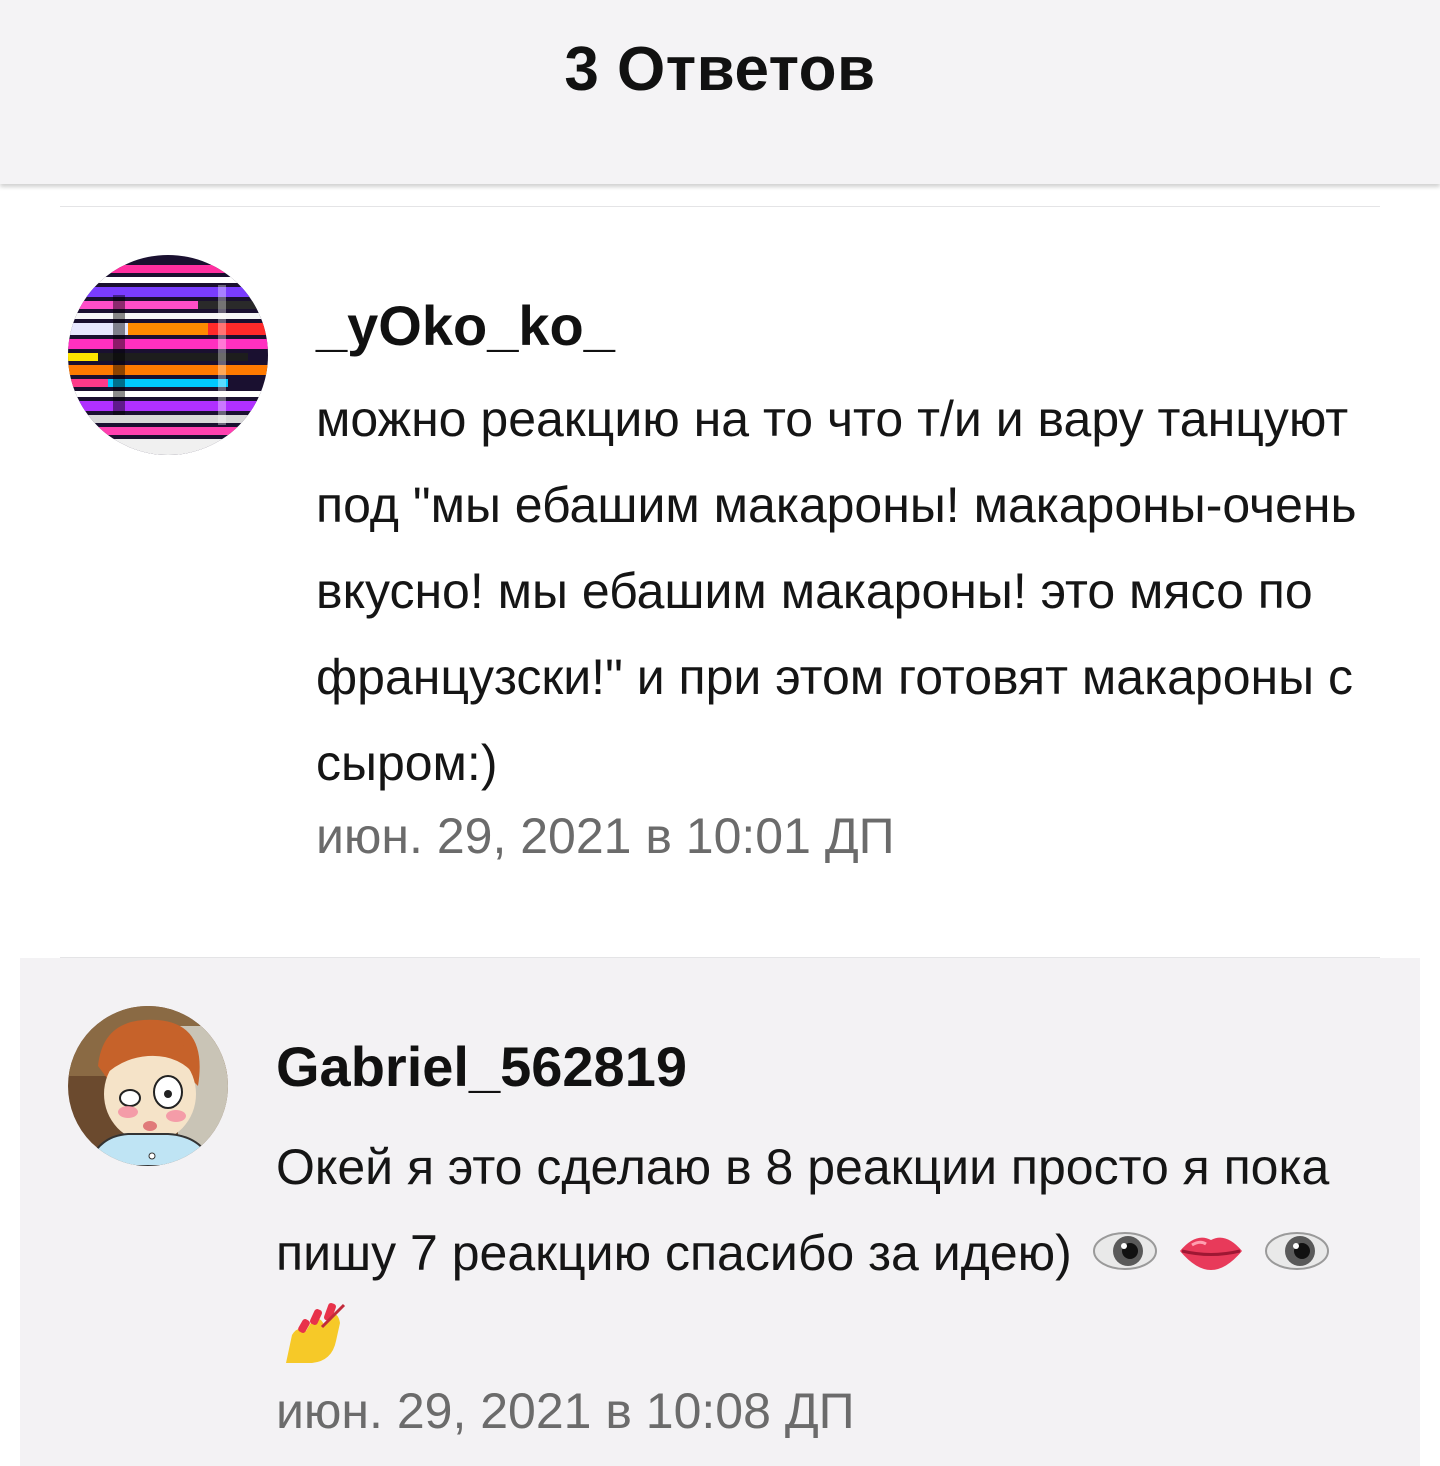 The image size is (1440, 1466). Describe the element at coordinates (481, 1066) in the screenshot. I see `comment-username: Gabriel_562819` at that location.